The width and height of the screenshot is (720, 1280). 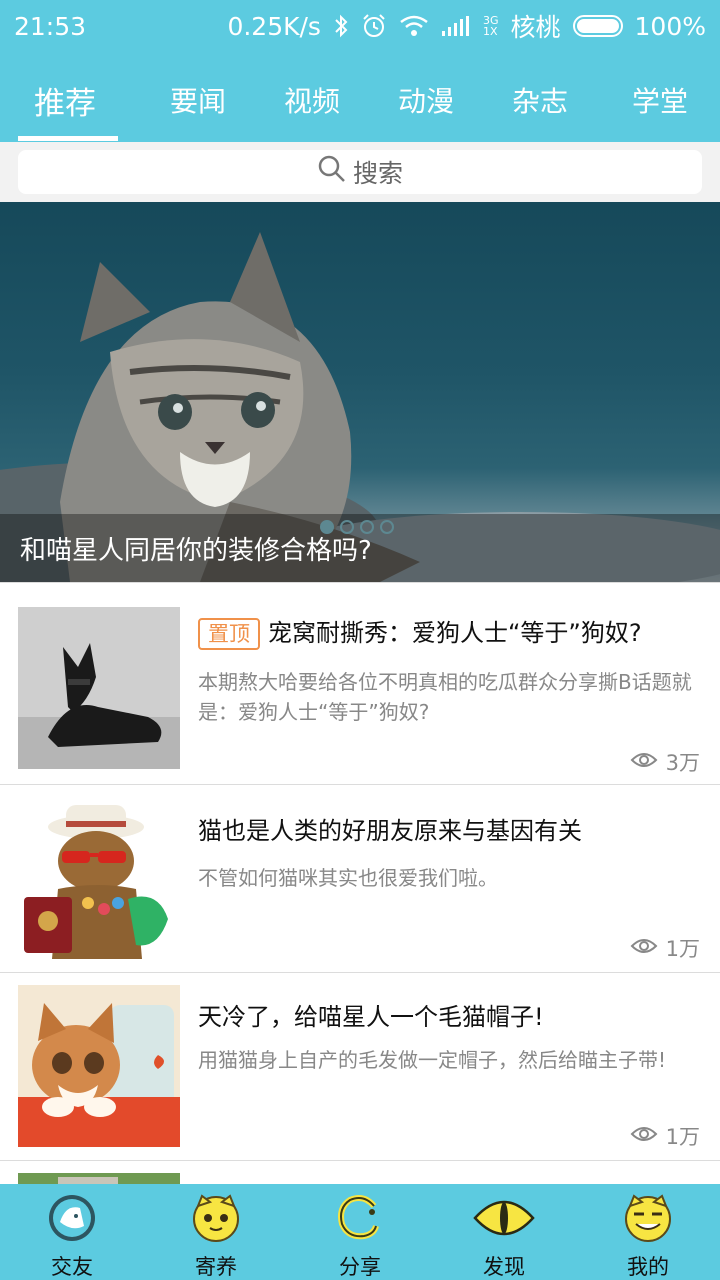 I want to click on article-desc: 本期熬大哈要给各位不明真相的吃瓜群众分享撕B话题就是：爱狗人士“等于”狗奴?, so click(x=445, y=697).